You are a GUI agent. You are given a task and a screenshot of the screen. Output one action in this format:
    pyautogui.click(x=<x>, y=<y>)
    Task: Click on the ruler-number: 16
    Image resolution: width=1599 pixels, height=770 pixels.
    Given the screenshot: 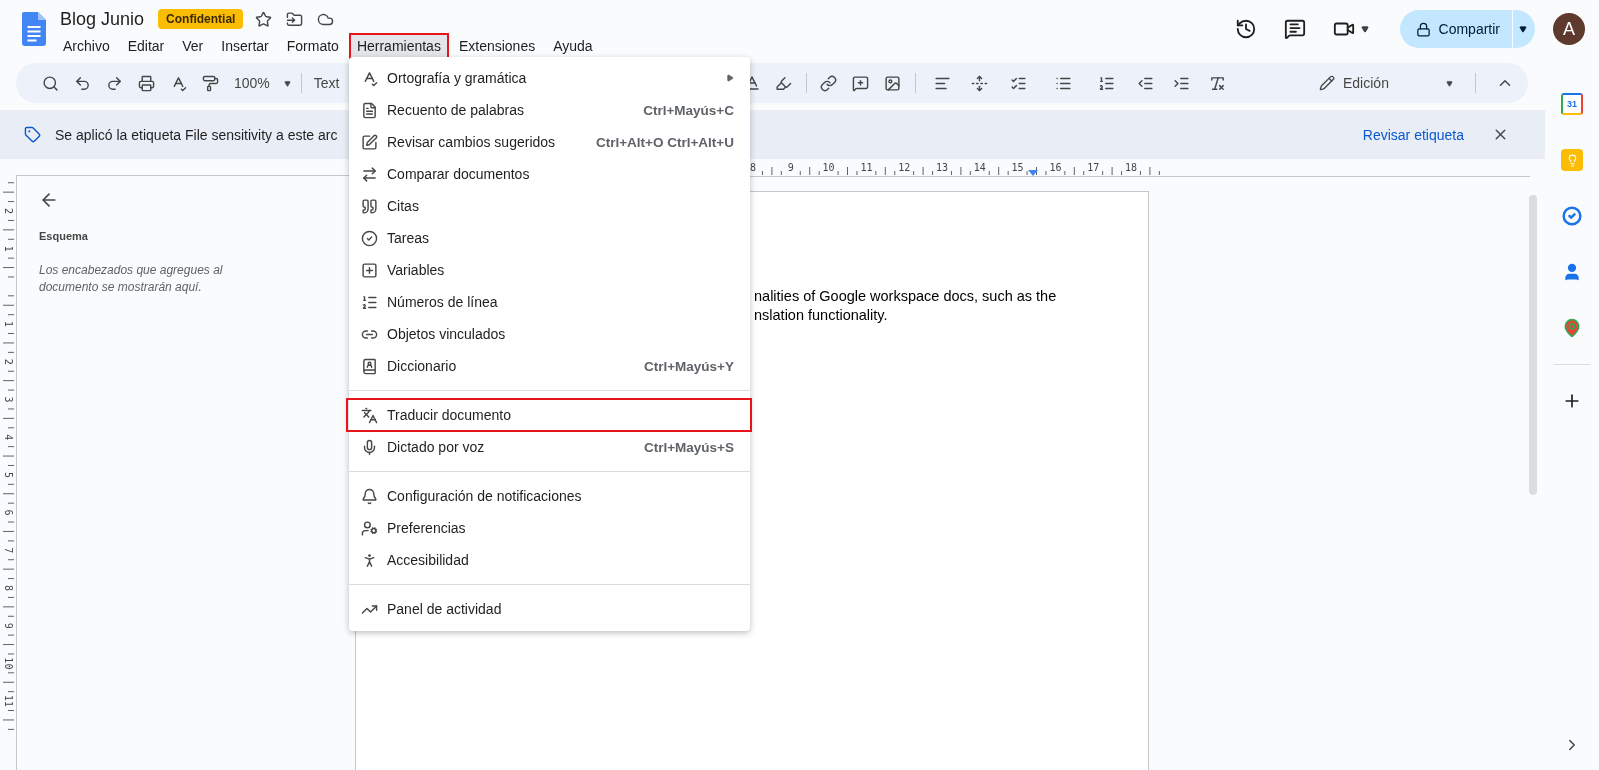 What is the action you would take?
    pyautogui.click(x=1055, y=167)
    